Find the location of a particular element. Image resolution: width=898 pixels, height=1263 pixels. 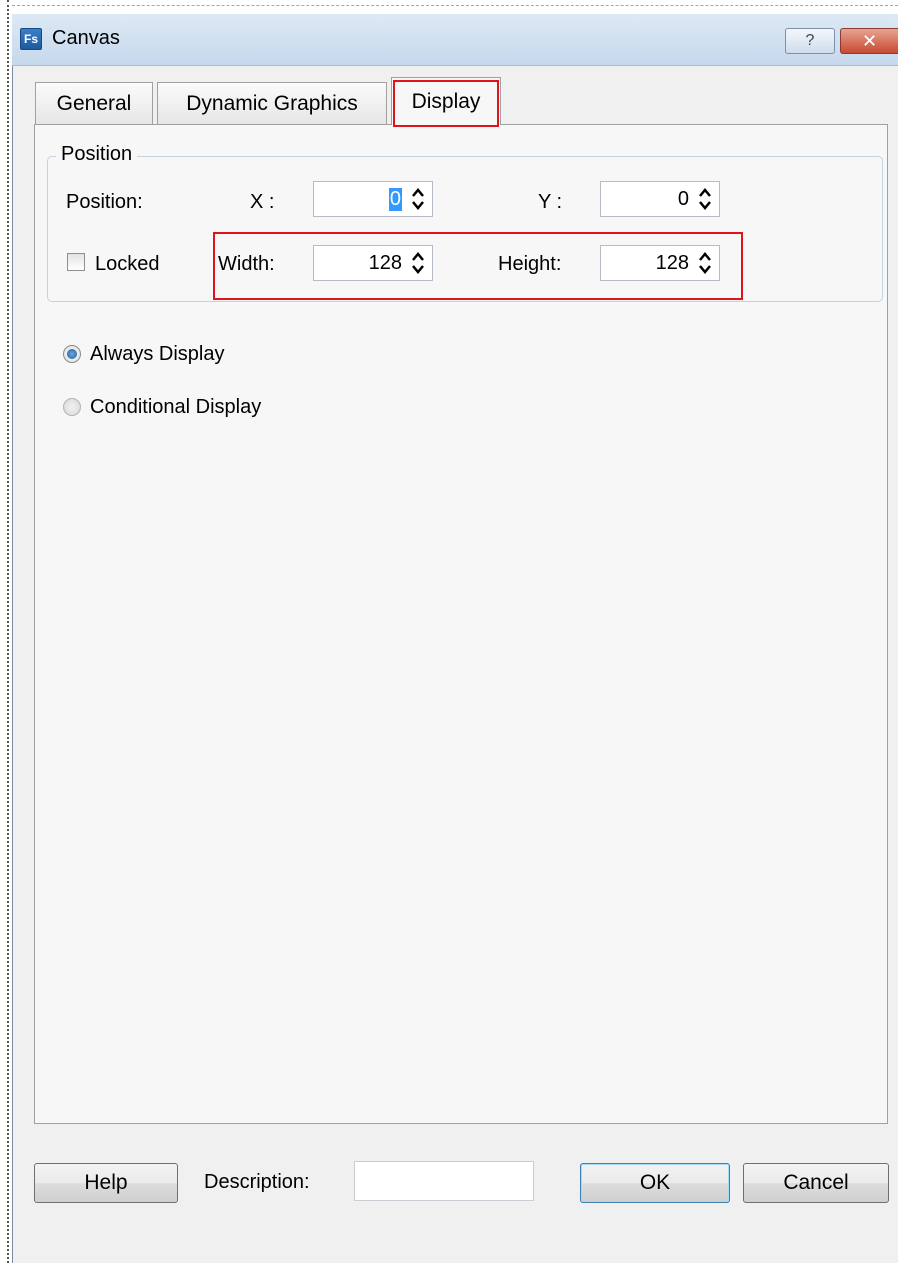

window-title: Canvas is located at coordinates (86, 38).